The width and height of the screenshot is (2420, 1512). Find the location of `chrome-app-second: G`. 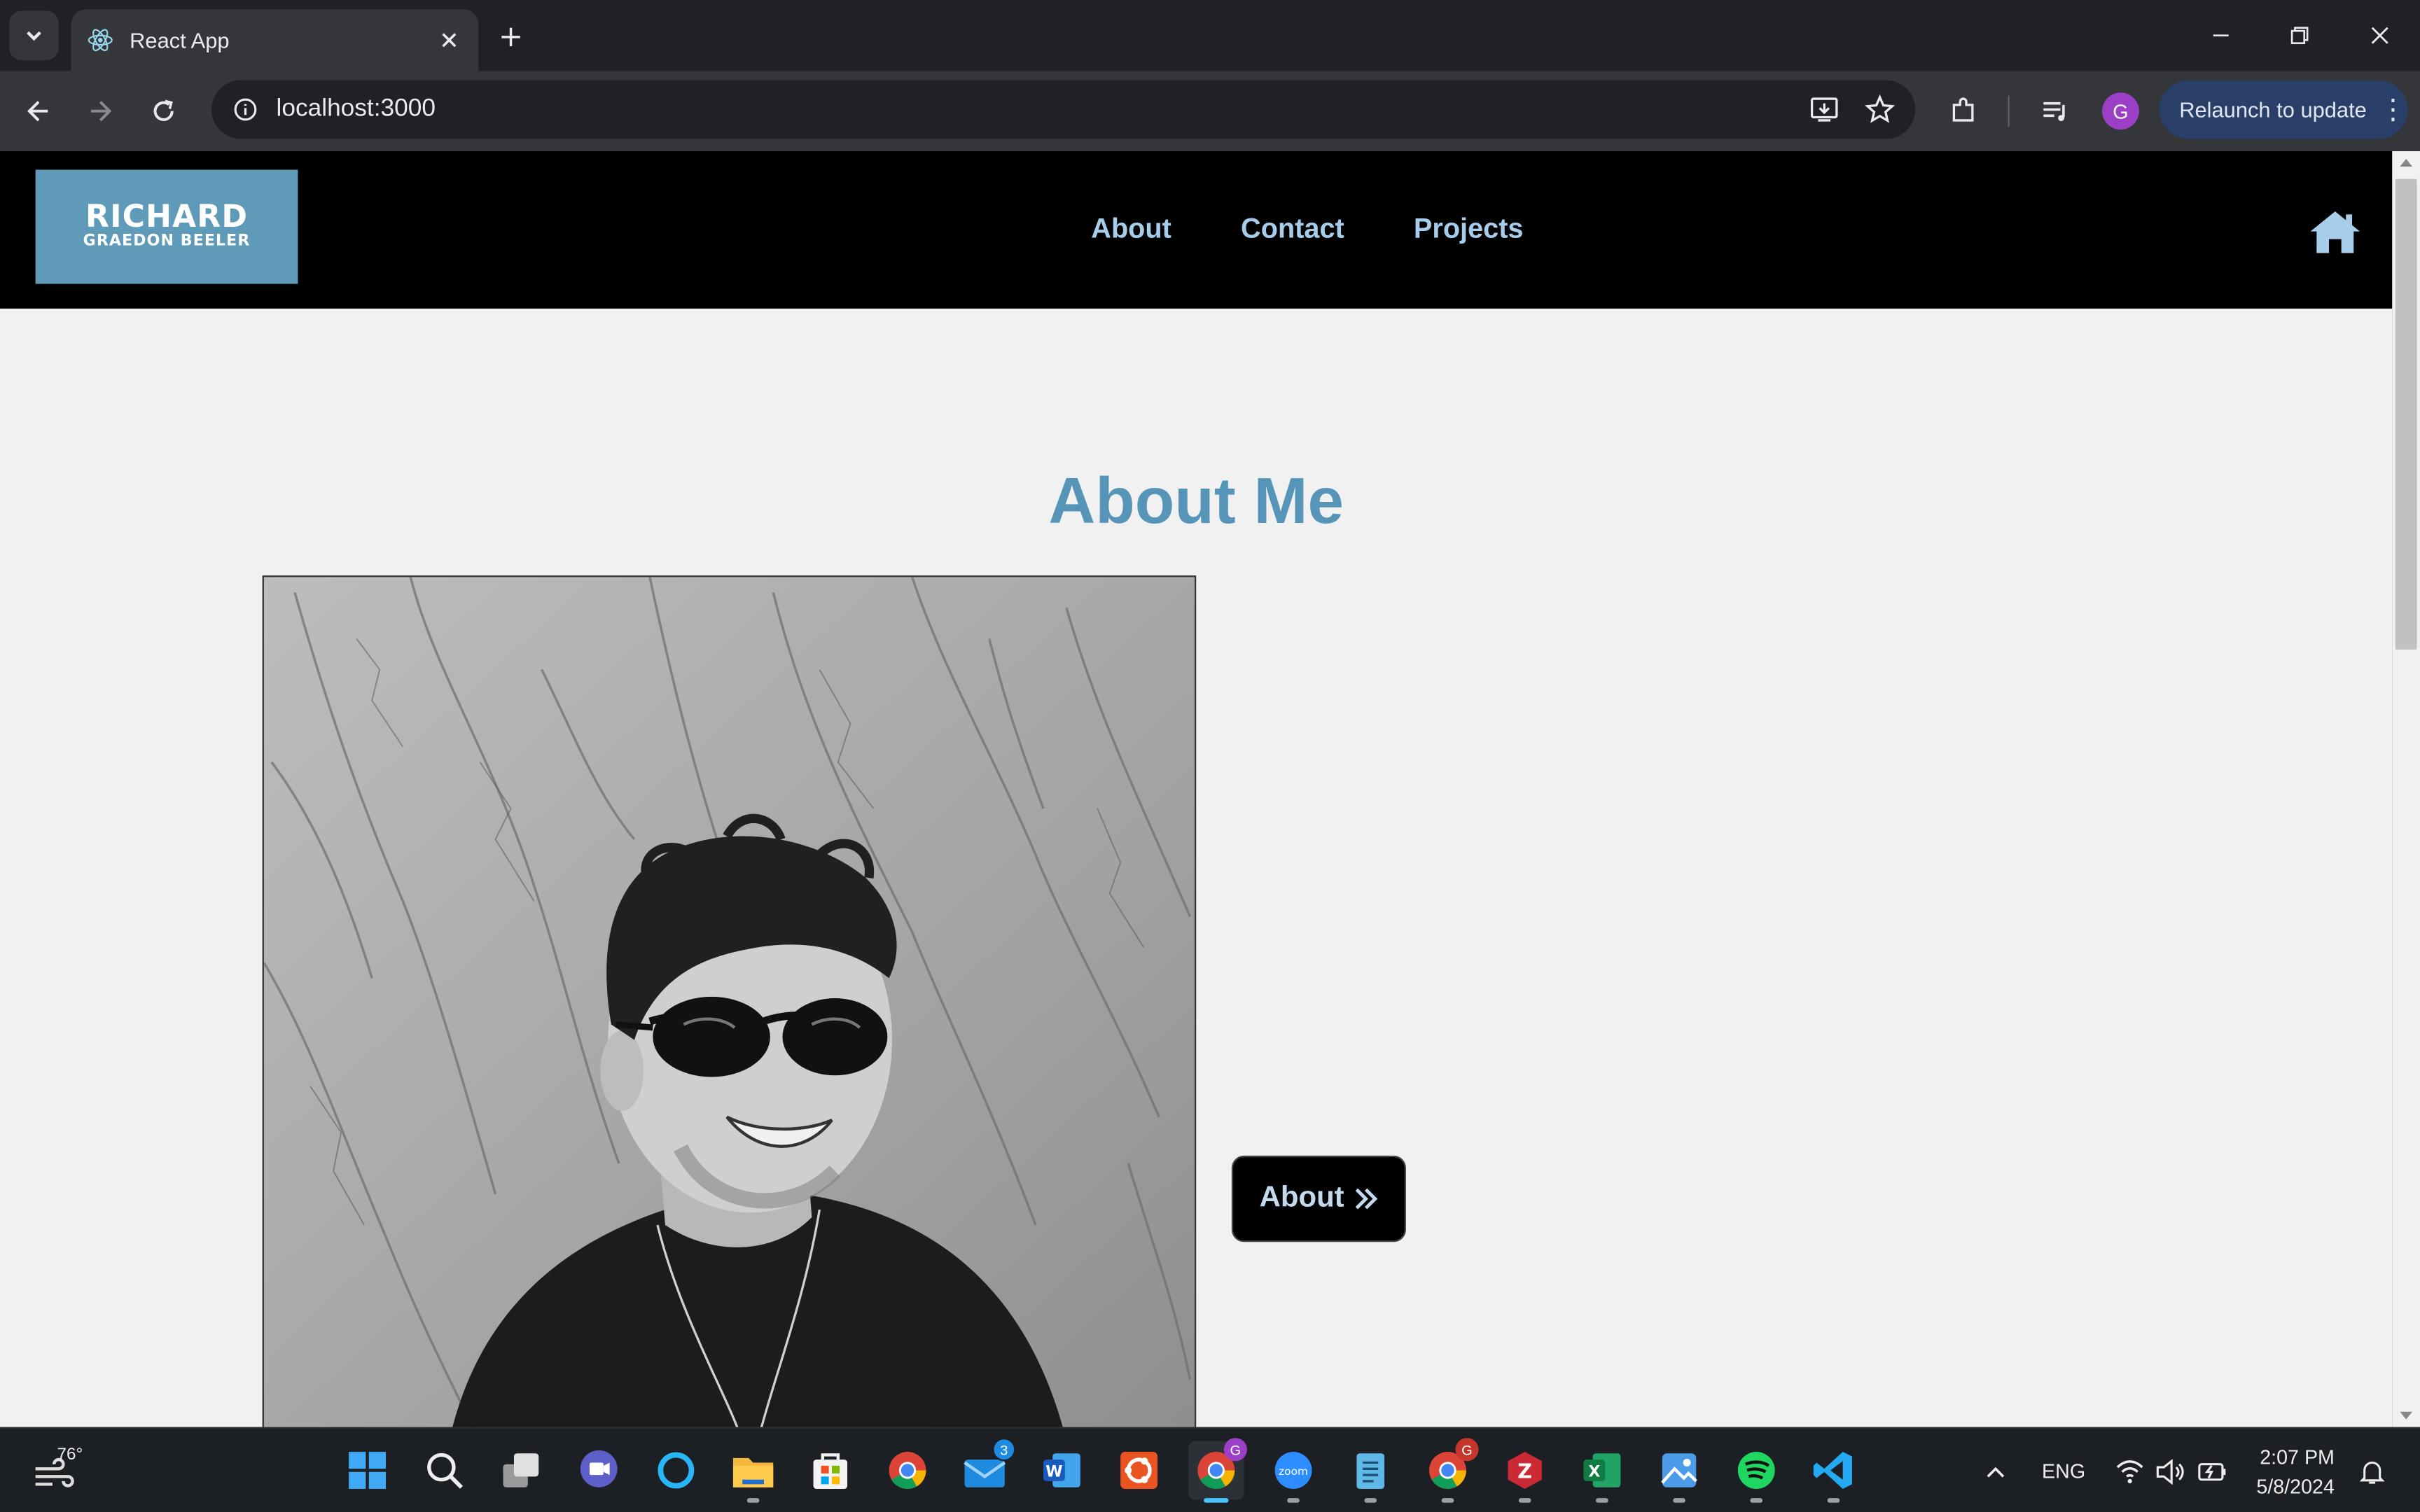

chrome-app-second: G is located at coordinates (1449, 1470).